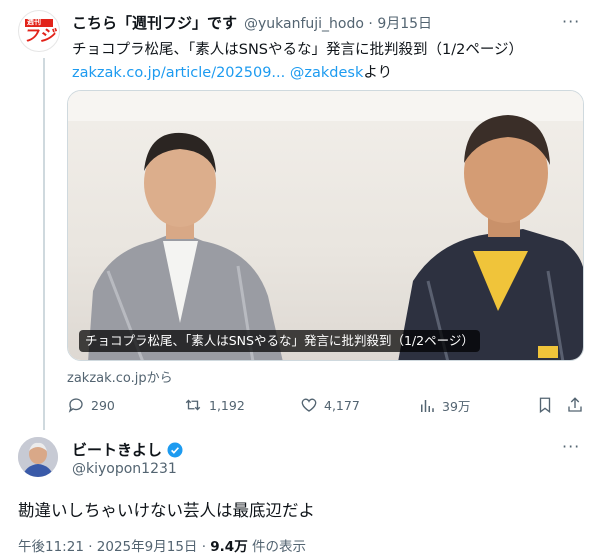 The height and width of the screenshot is (559, 600). I want to click on retweet-button: 1,192, so click(214, 405).